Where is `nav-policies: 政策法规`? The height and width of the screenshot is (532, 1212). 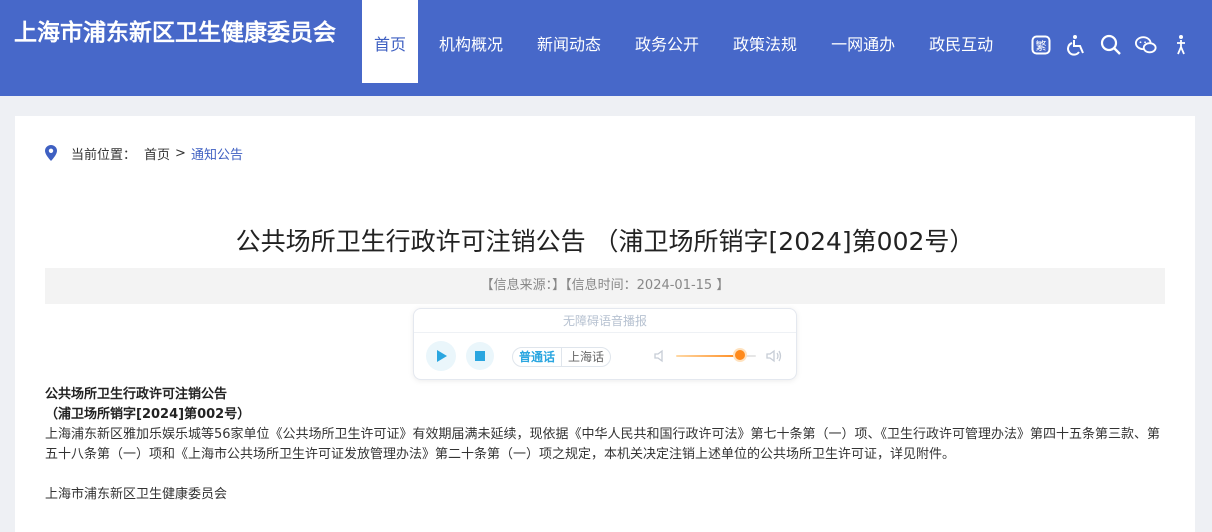
nav-policies: 政策法规 is located at coordinates (765, 41).